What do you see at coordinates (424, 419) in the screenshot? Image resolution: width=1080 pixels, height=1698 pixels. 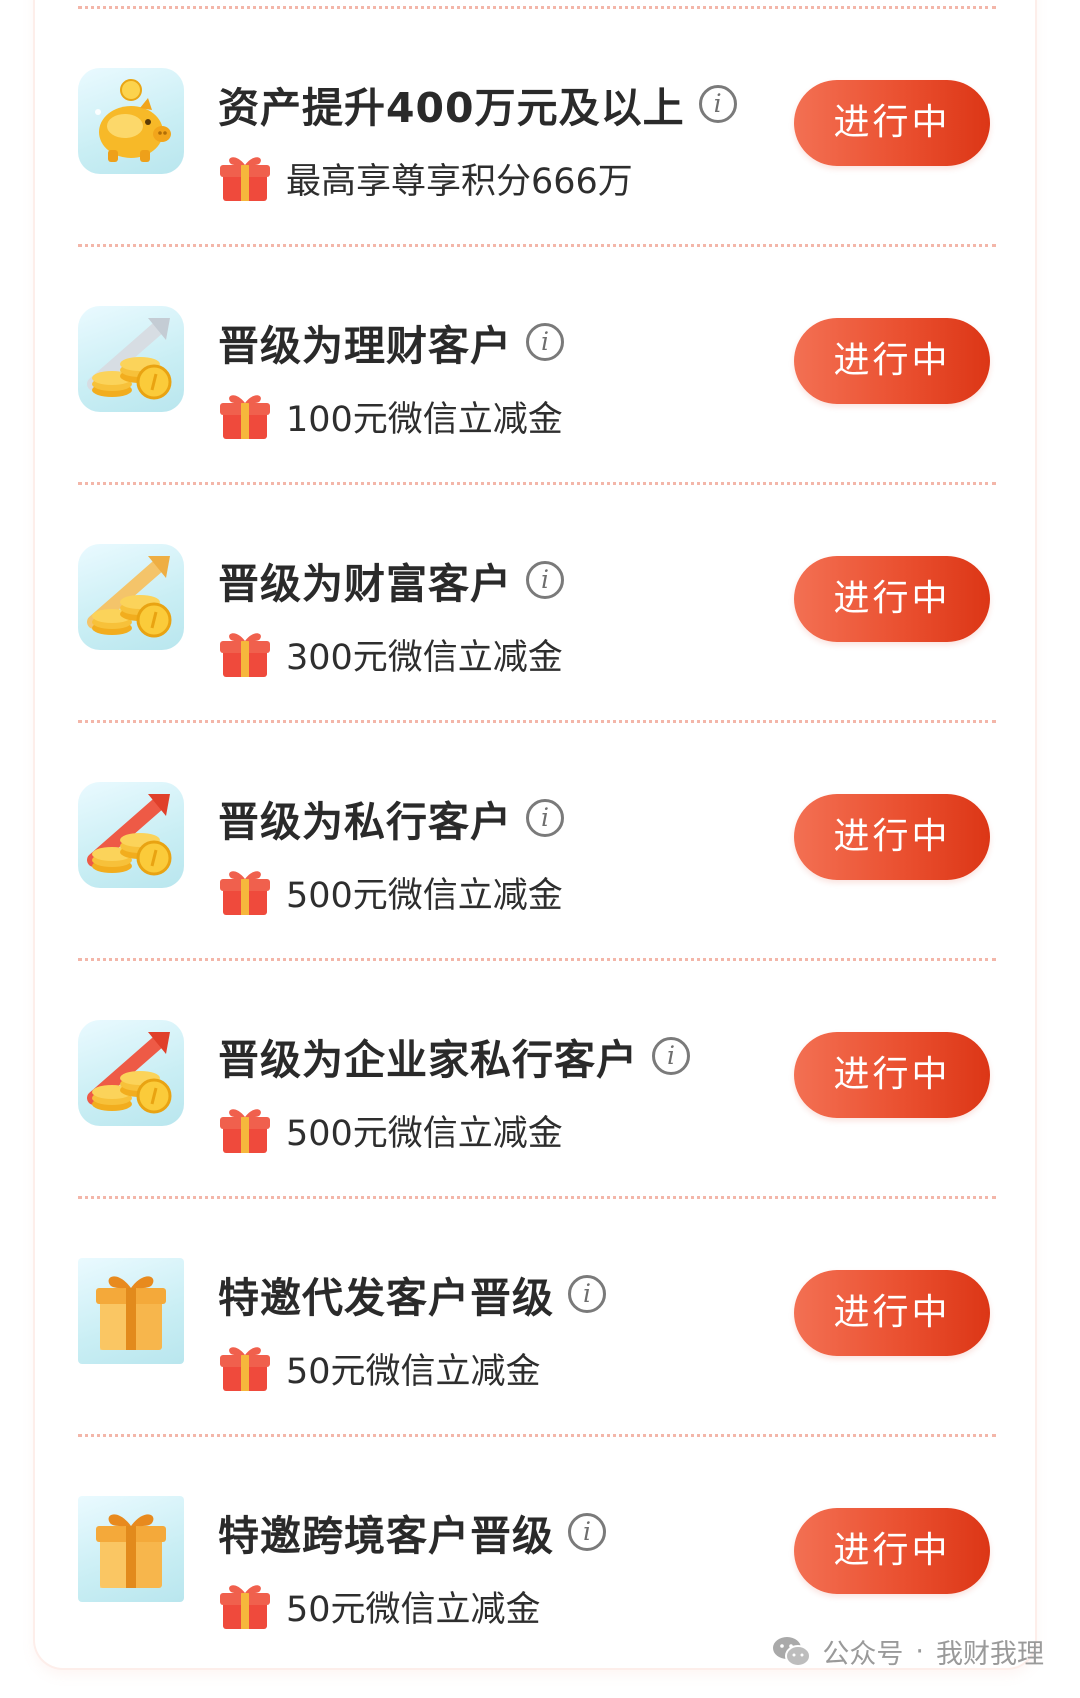 I see `reward-text: 100元微信立减金` at bounding box center [424, 419].